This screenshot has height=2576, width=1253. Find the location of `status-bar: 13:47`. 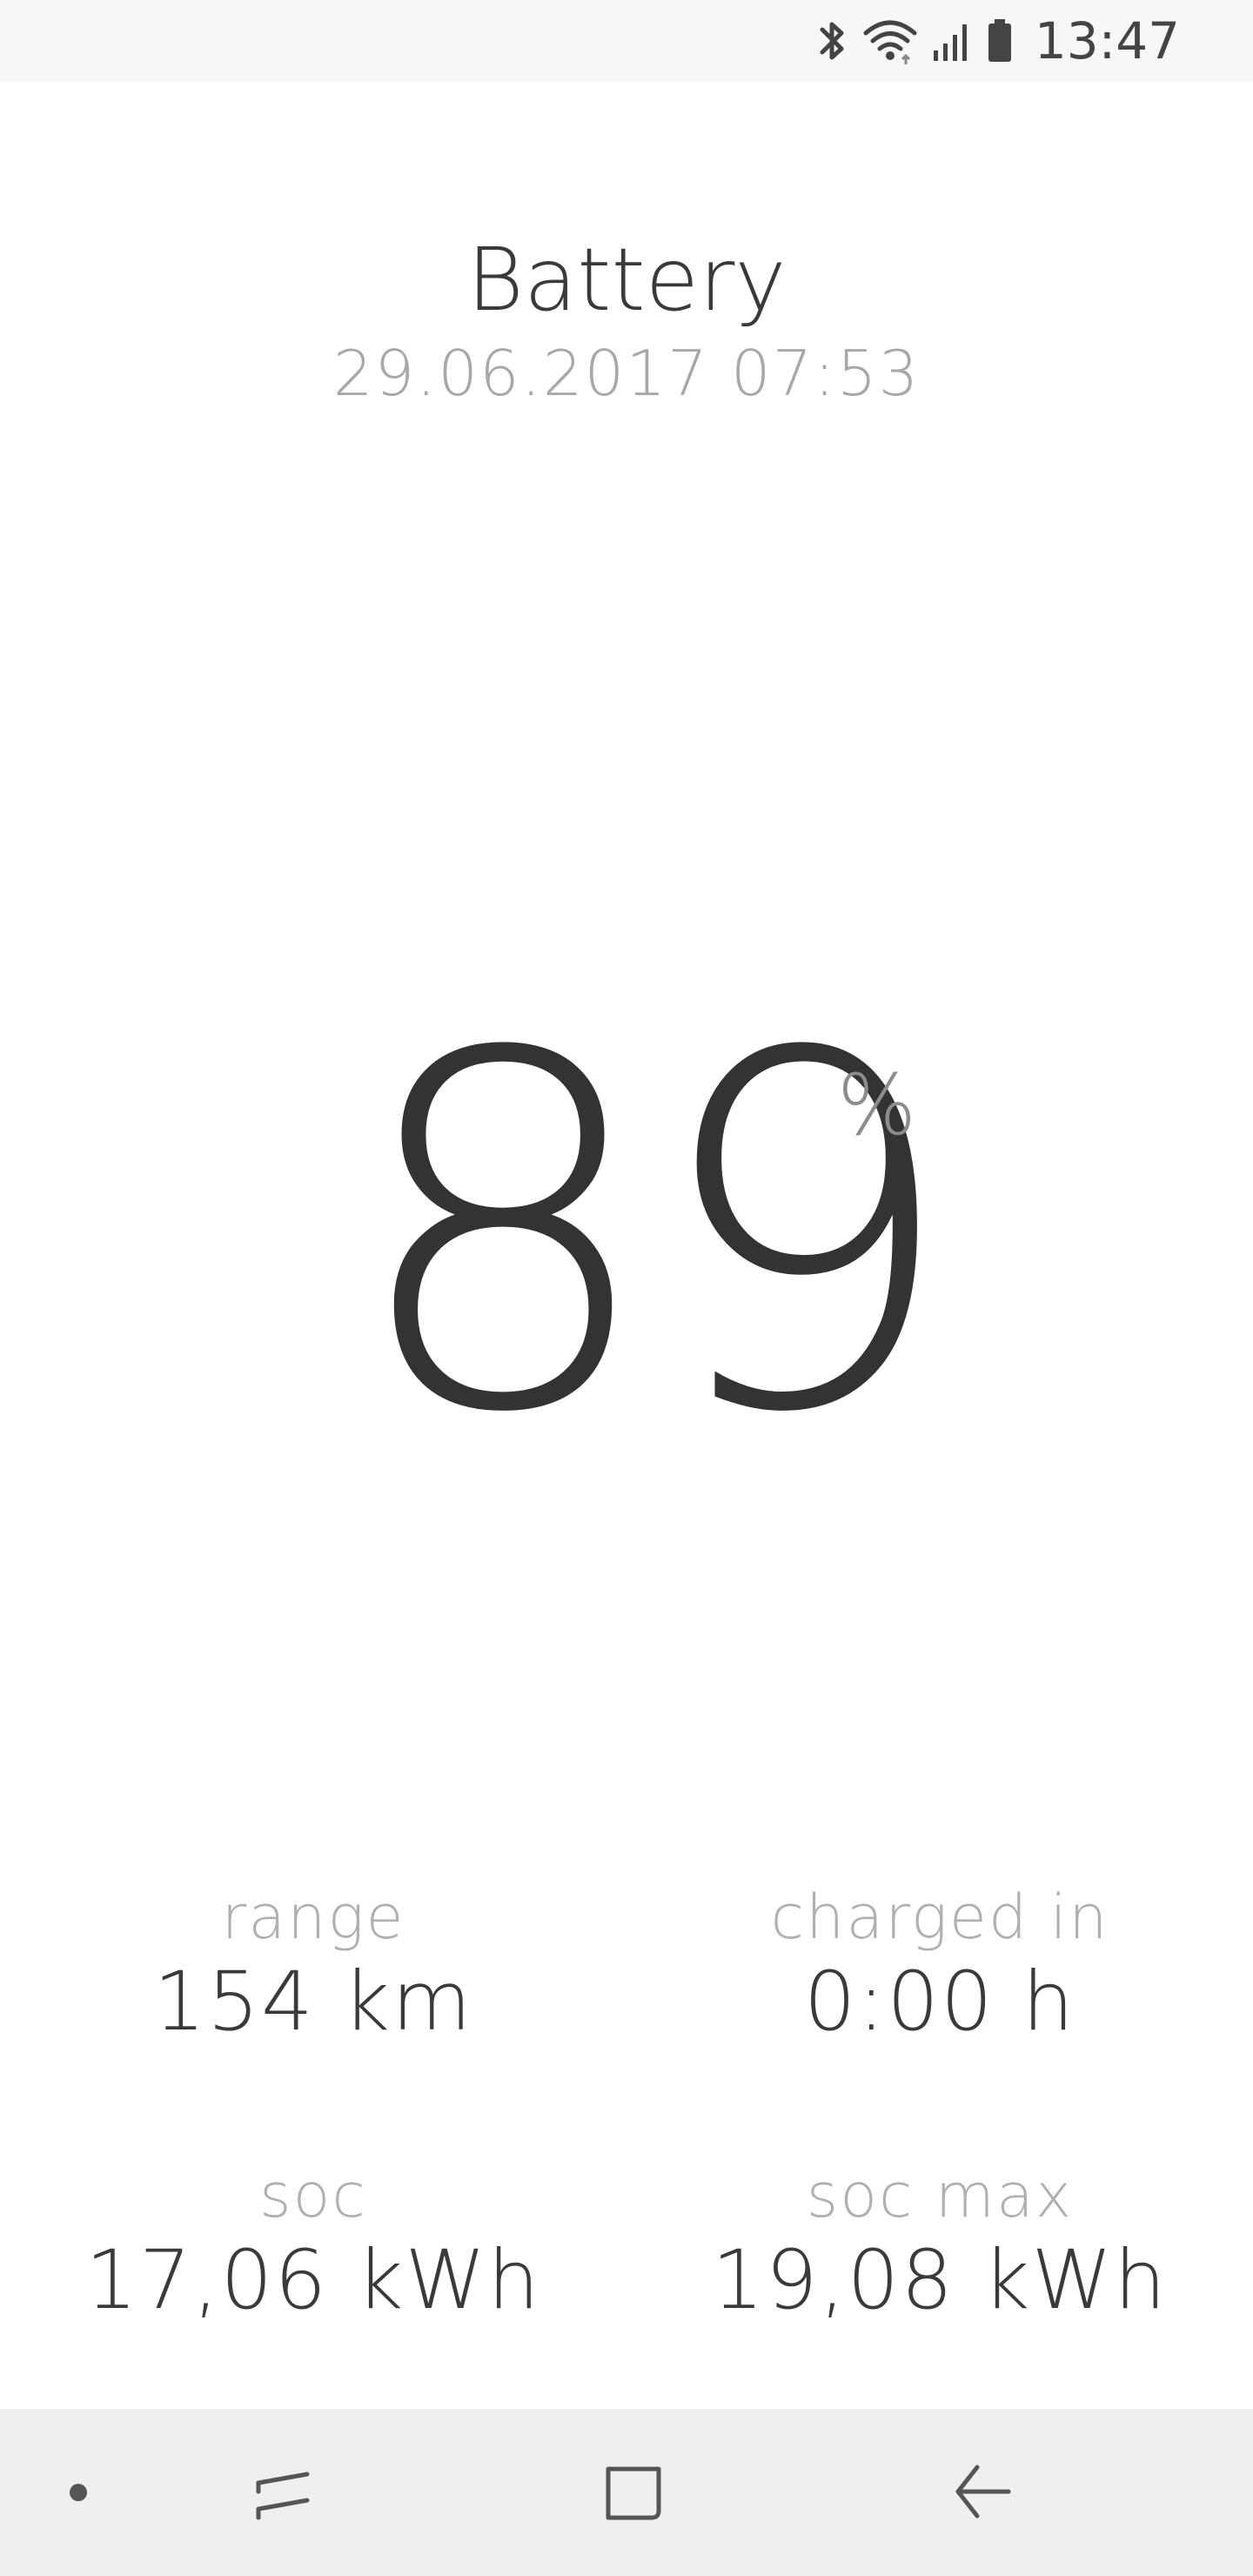

status-bar: 13:47 is located at coordinates (626, 41).